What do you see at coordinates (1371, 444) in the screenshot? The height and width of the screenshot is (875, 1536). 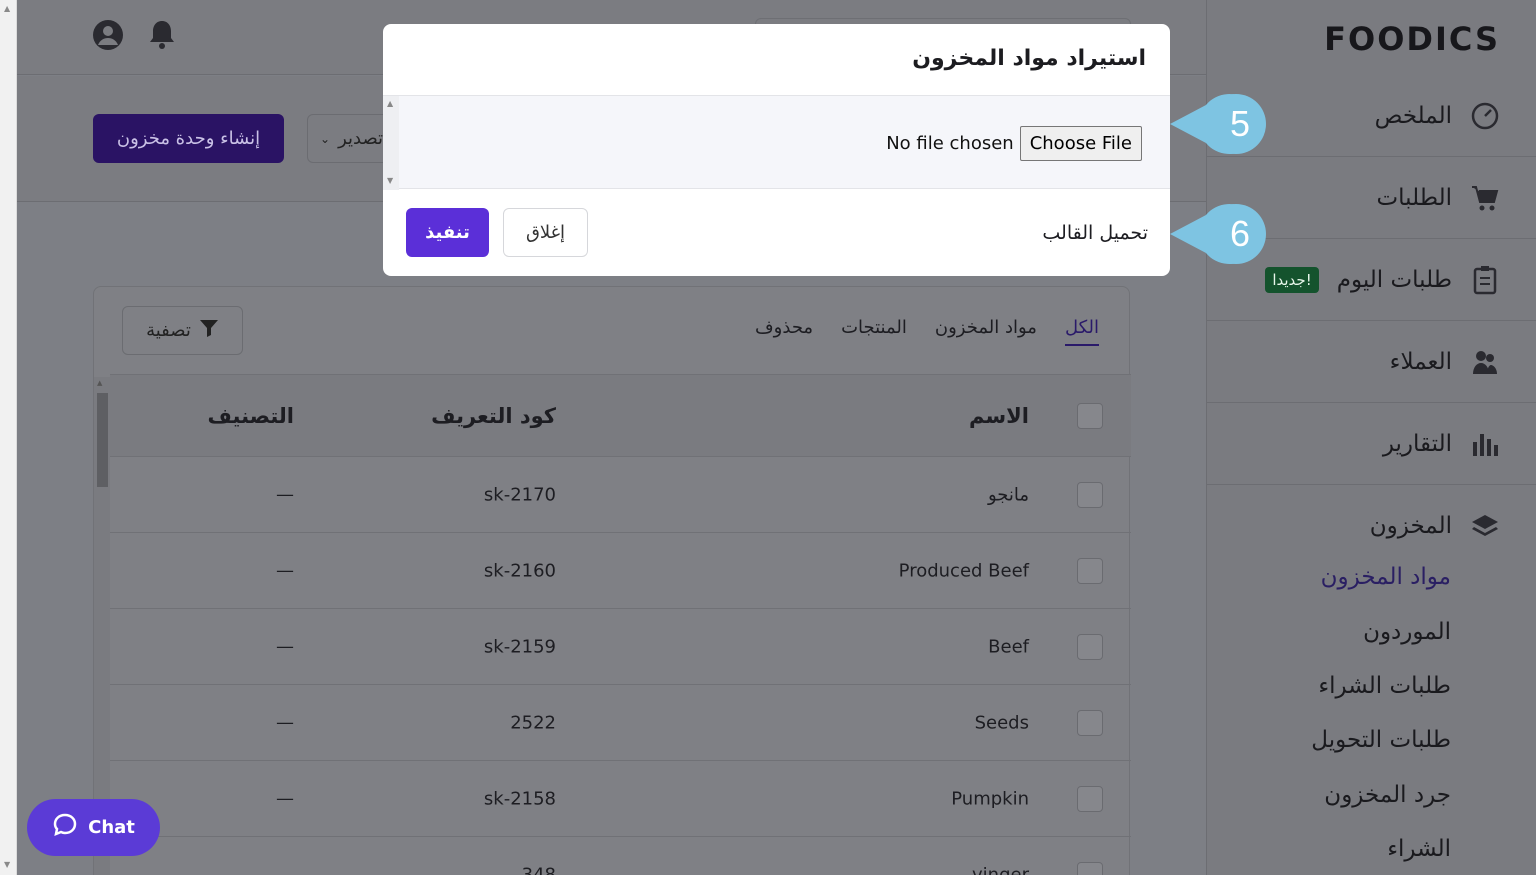 I see `sidebar-item-reports: التقارير` at bounding box center [1371, 444].